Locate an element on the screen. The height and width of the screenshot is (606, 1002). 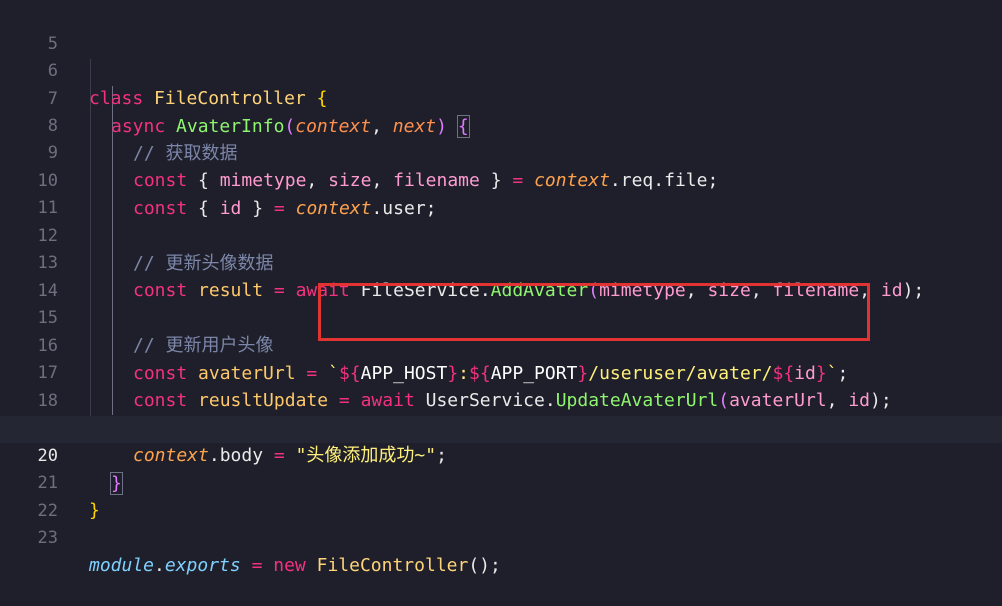
code-line: 22 is located at coordinates (501, 496).